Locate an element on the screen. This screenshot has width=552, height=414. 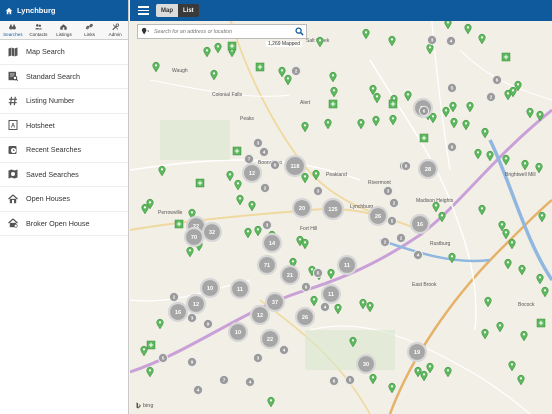
menu-item-map-search: Map Search is located at coordinates (64, 52).